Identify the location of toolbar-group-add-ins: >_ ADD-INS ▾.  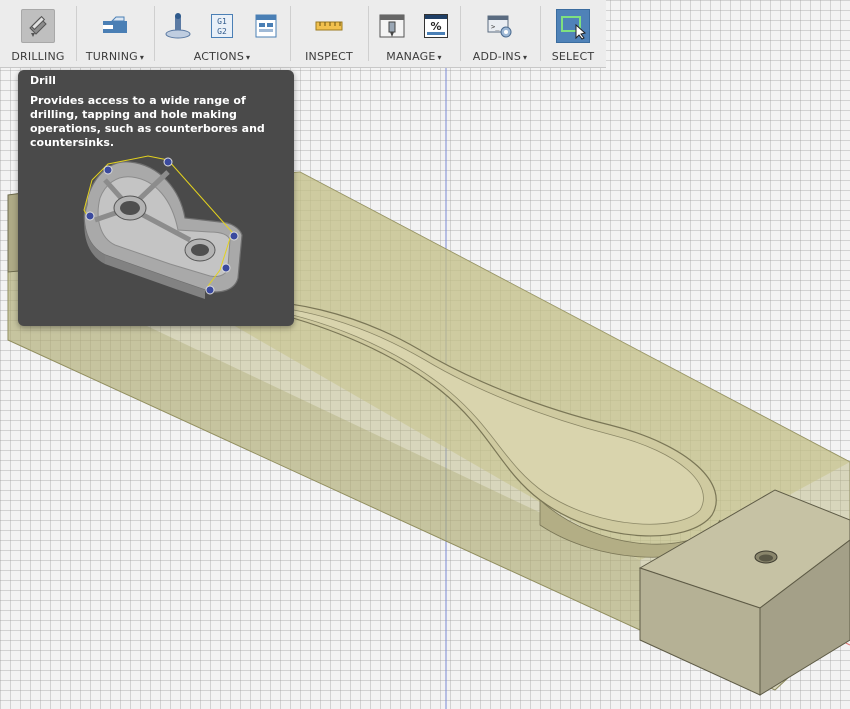
(500, 33).